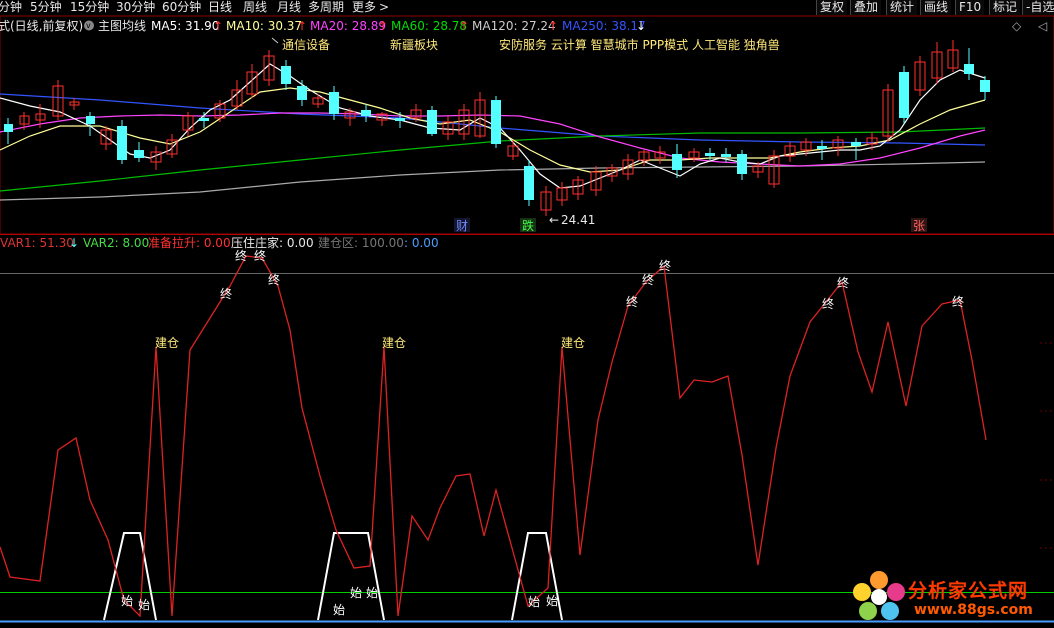 The height and width of the screenshot is (628, 1054). What do you see at coordinates (37, 243) in the screenshot?
I see `var1-value: VAR1: 51.30` at bounding box center [37, 243].